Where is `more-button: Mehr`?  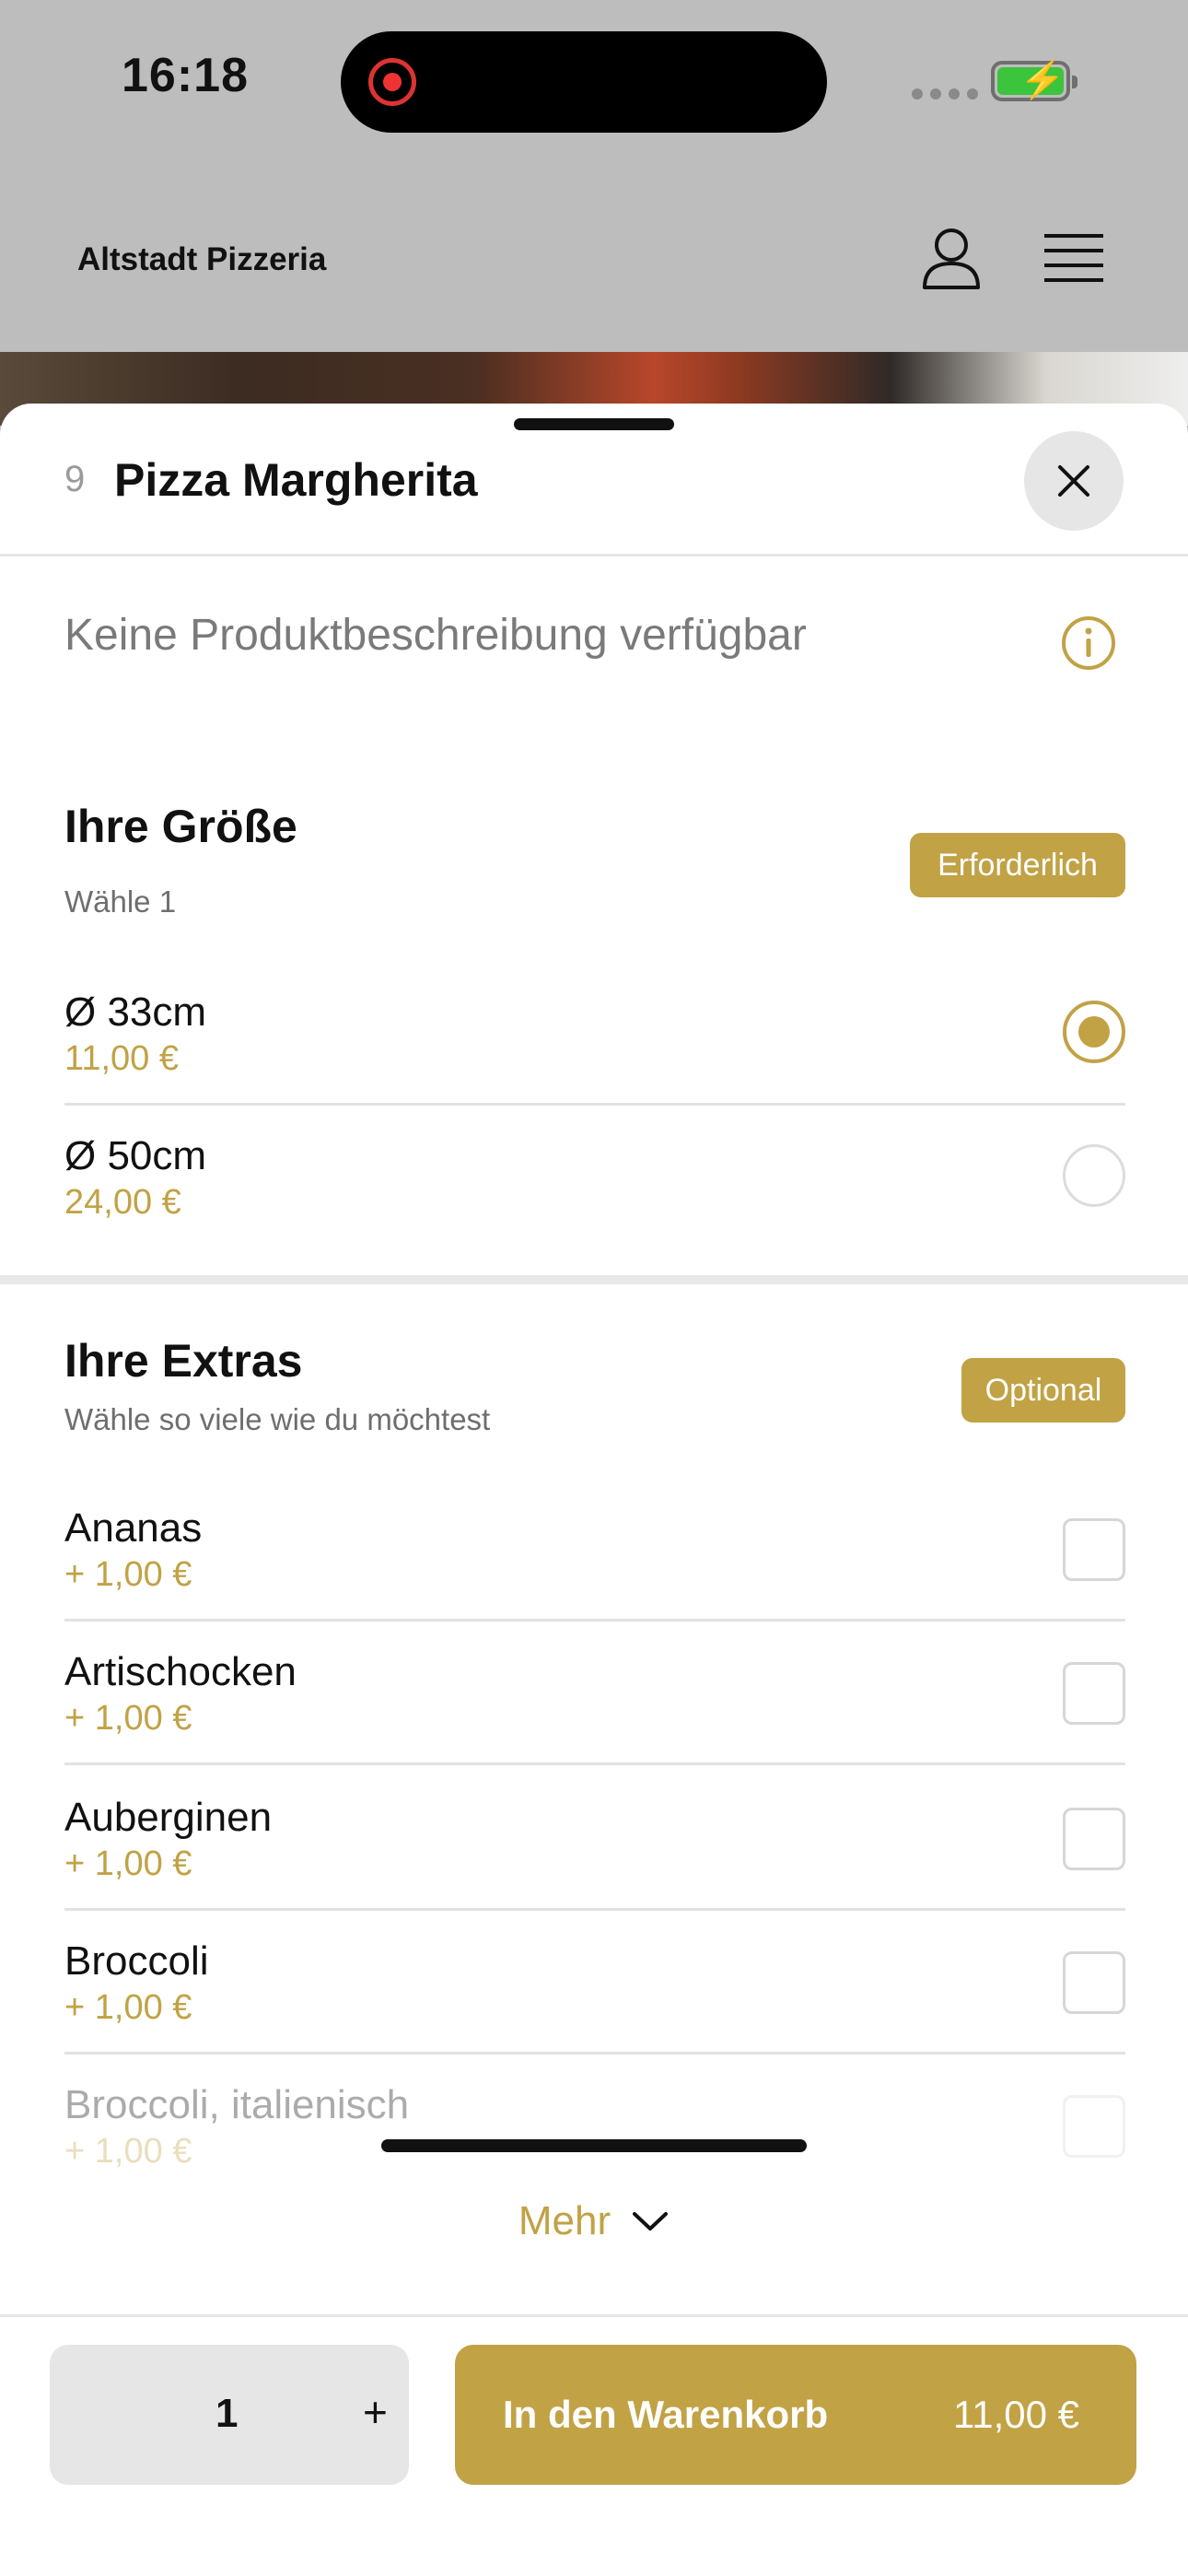 more-button: Mehr is located at coordinates (594, 2221).